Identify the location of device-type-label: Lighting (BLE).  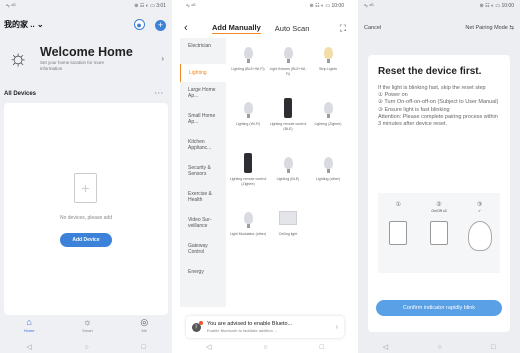
(288, 179).